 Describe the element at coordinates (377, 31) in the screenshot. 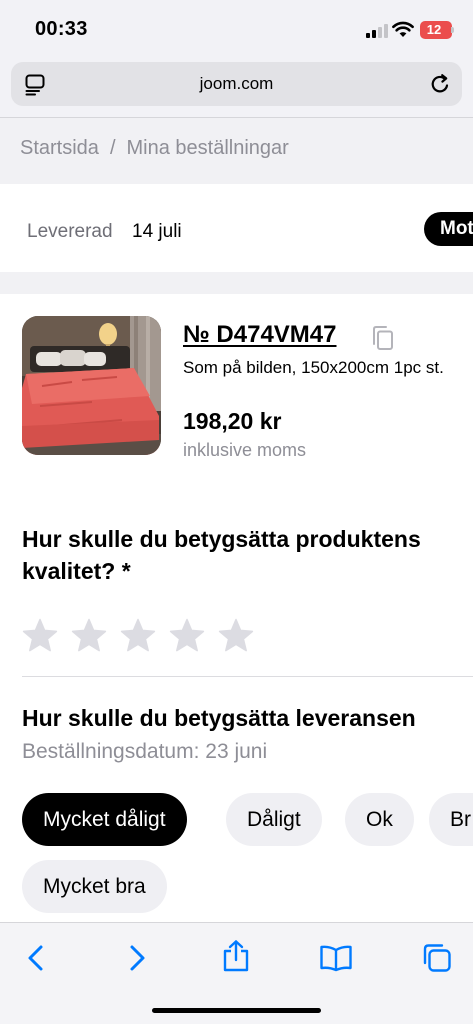

I see `signal-icon` at that location.